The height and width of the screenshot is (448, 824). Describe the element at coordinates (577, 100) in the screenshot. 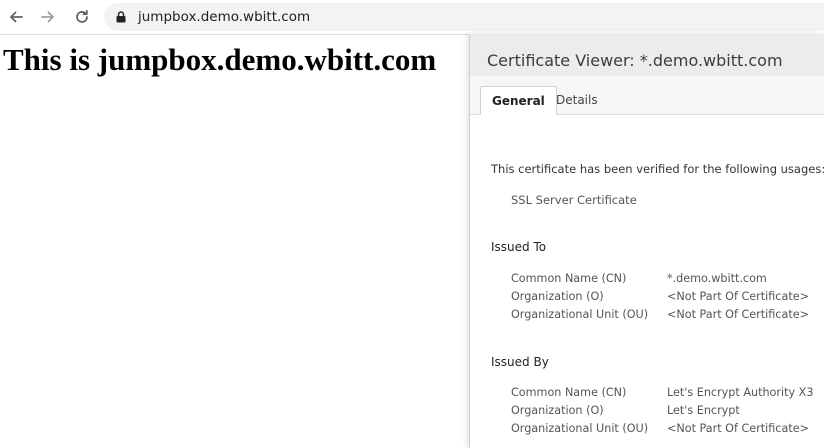

I see `tab-details: Details` at that location.